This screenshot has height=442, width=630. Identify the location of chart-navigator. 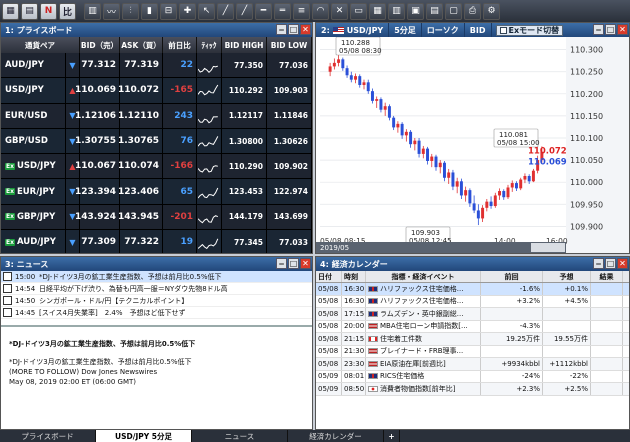
(441, 247).